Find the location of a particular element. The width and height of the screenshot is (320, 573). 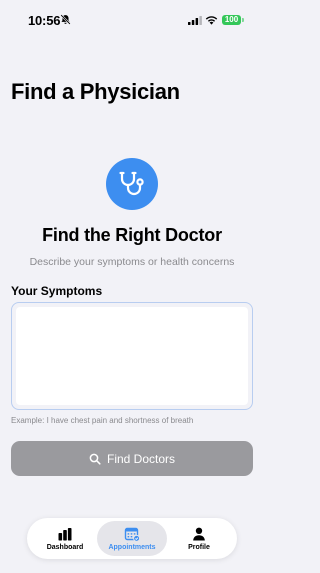

cellular-signal-icon is located at coordinates (195, 20).